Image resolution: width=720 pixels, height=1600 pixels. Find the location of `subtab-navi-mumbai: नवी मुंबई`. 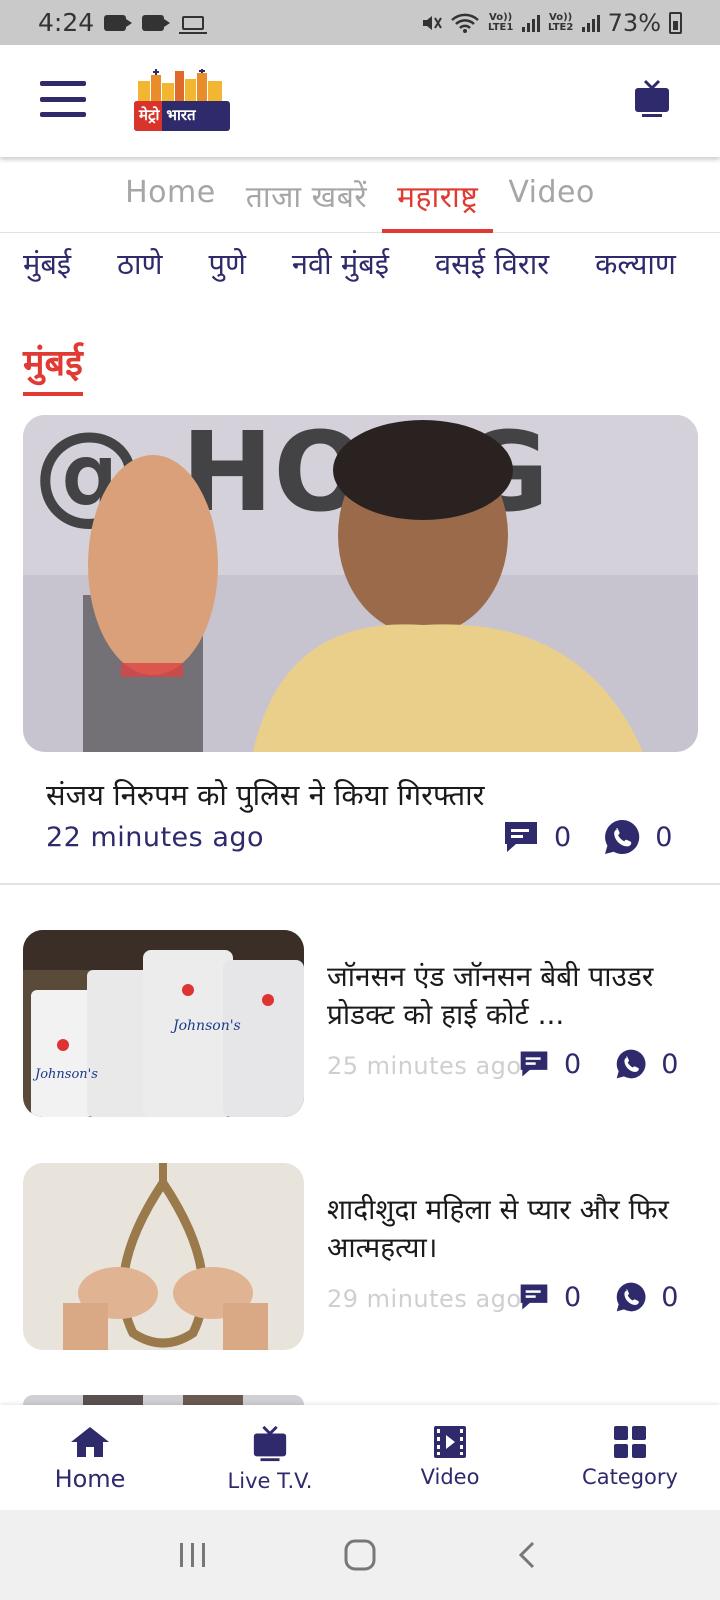

subtab-navi-mumbai: नवी मुंबई is located at coordinates (340, 264).